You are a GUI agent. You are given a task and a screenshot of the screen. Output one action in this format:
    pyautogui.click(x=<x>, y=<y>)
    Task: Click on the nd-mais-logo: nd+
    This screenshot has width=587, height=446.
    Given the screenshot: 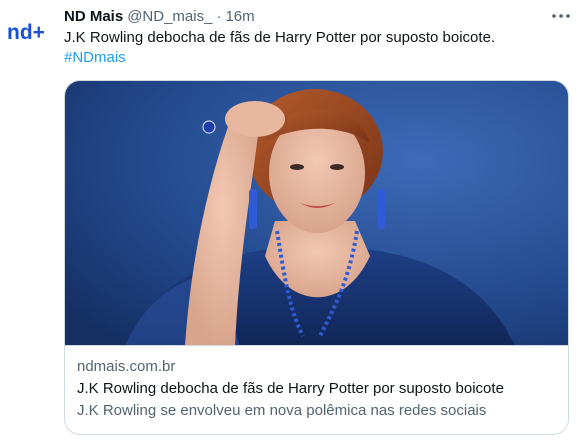 What is the action you would take?
    pyautogui.click(x=26, y=32)
    